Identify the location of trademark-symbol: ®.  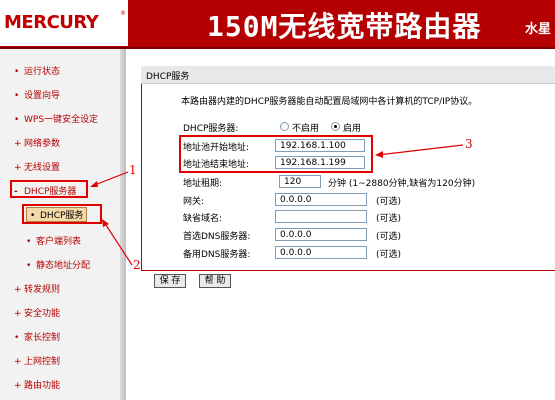
(123, 13).